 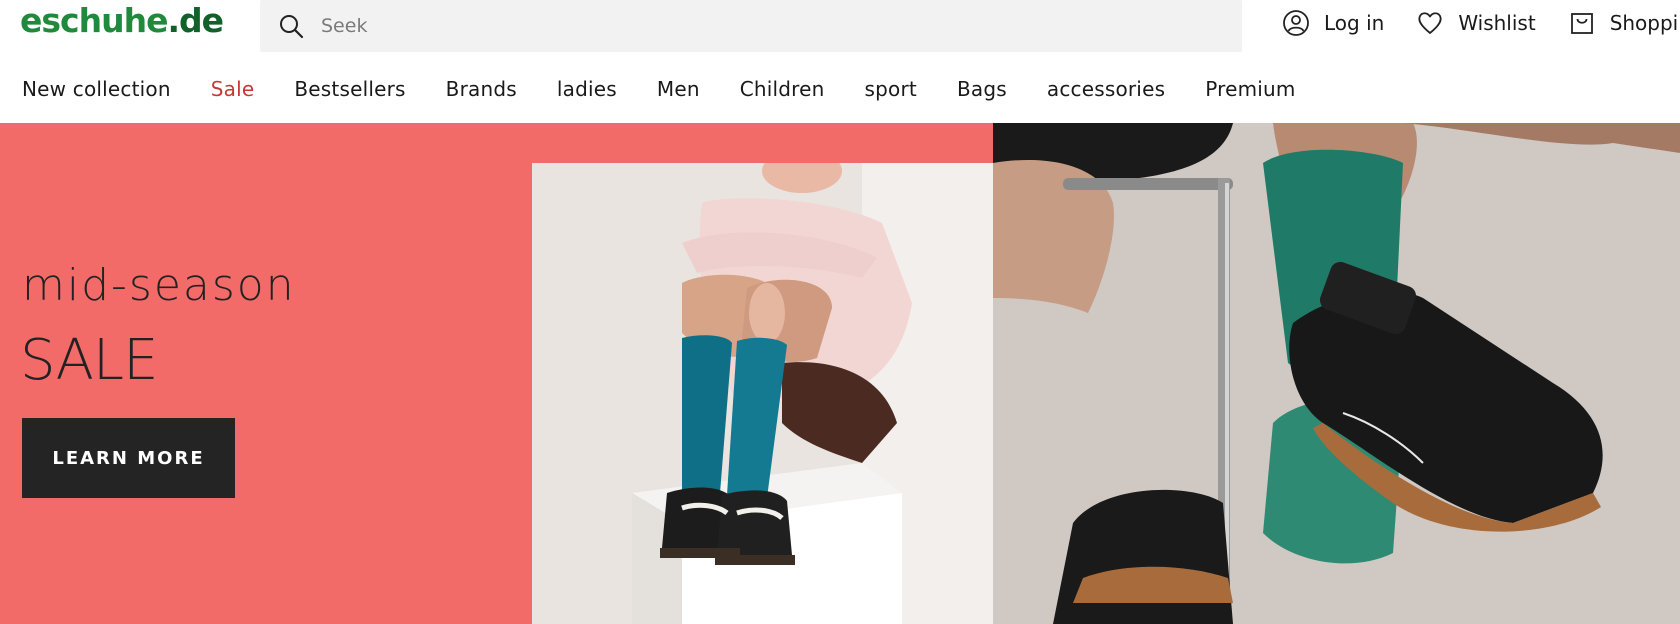 What do you see at coordinates (1296, 23) in the screenshot?
I see `user-icon` at bounding box center [1296, 23].